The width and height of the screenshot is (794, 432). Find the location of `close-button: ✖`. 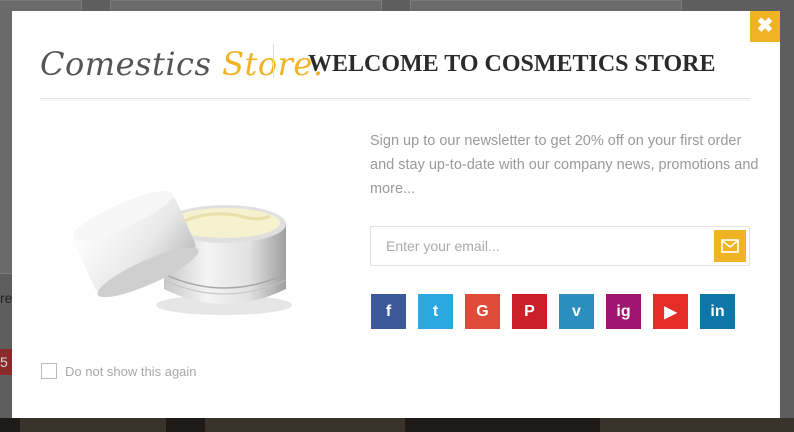

close-button: ✖ is located at coordinates (765, 26).